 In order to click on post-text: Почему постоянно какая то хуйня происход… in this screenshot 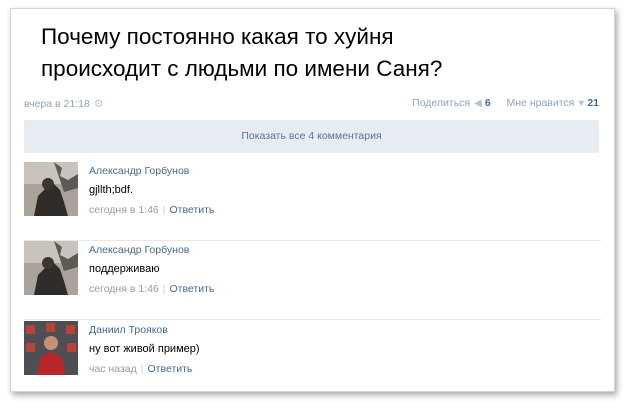, I will do `click(311, 53)`.